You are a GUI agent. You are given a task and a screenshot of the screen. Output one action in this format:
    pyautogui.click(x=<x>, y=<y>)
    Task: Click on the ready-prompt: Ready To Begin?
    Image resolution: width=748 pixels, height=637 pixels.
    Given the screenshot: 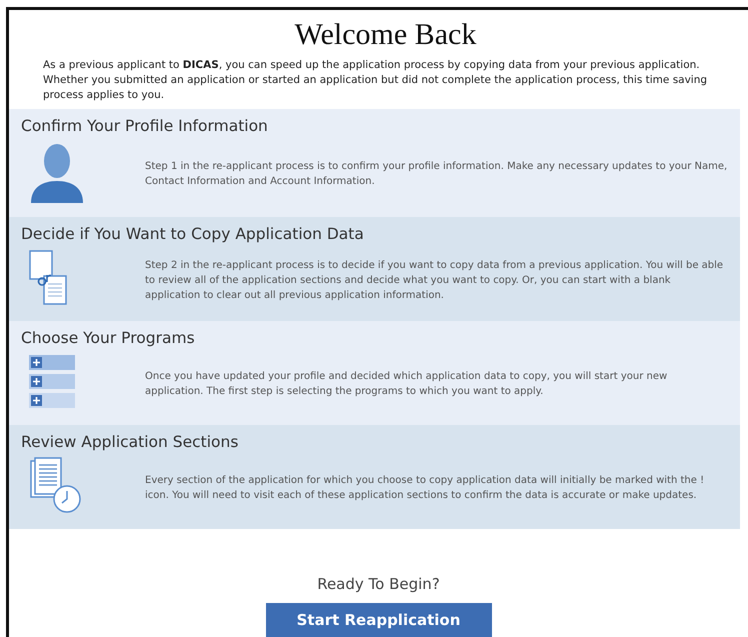 What is the action you would take?
    pyautogui.click(x=378, y=584)
    